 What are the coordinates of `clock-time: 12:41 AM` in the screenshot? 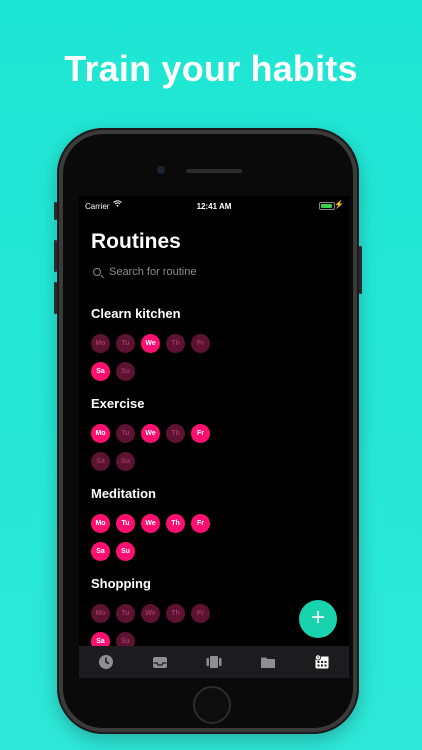 It's located at (214, 206).